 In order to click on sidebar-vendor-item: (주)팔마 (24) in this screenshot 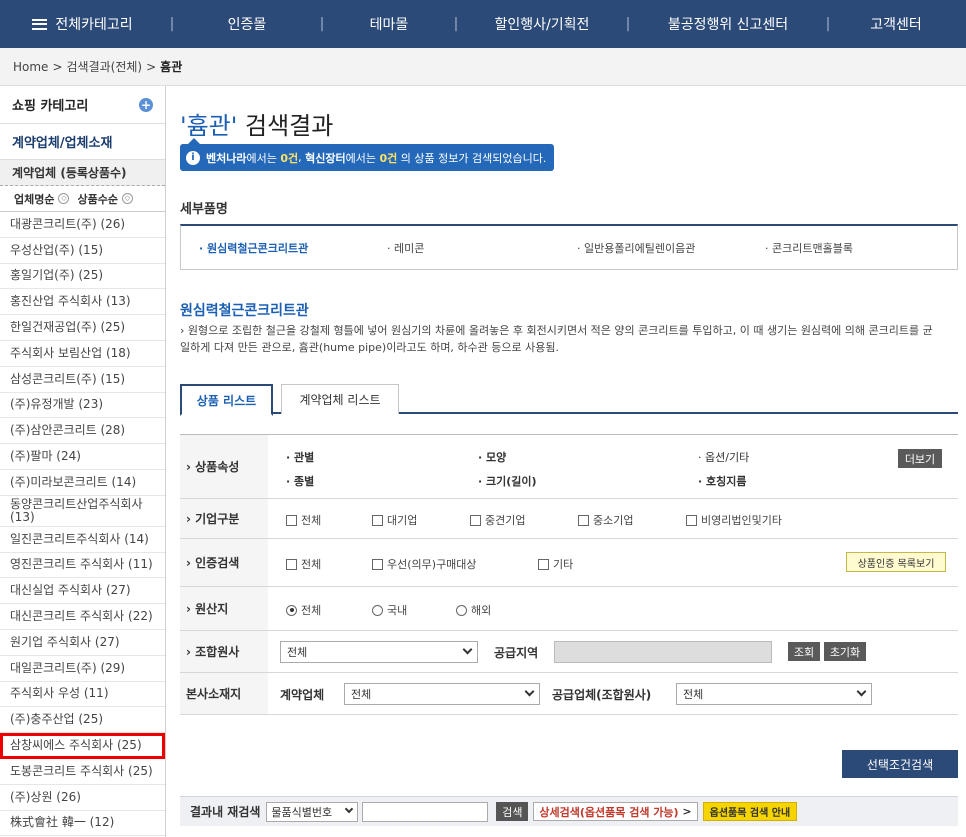, I will do `click(82, 457)`.